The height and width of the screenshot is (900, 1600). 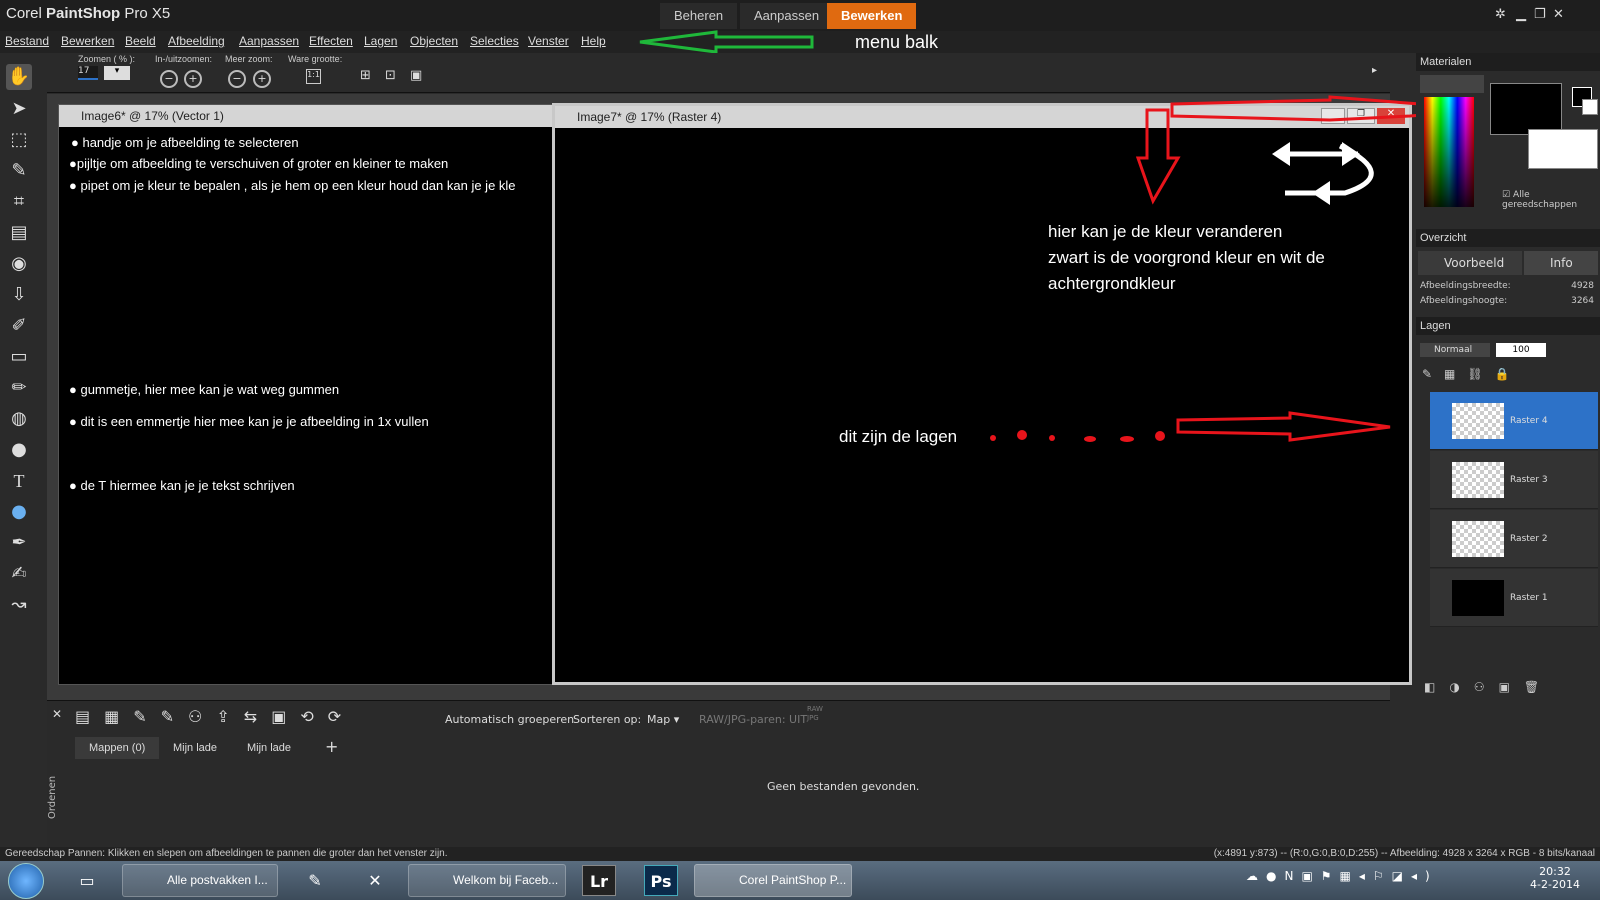 What do you see at coordinates (1500, 14) in the screenshot?
I see `settings-icon: ✲` at bounding box center [1500, 14].